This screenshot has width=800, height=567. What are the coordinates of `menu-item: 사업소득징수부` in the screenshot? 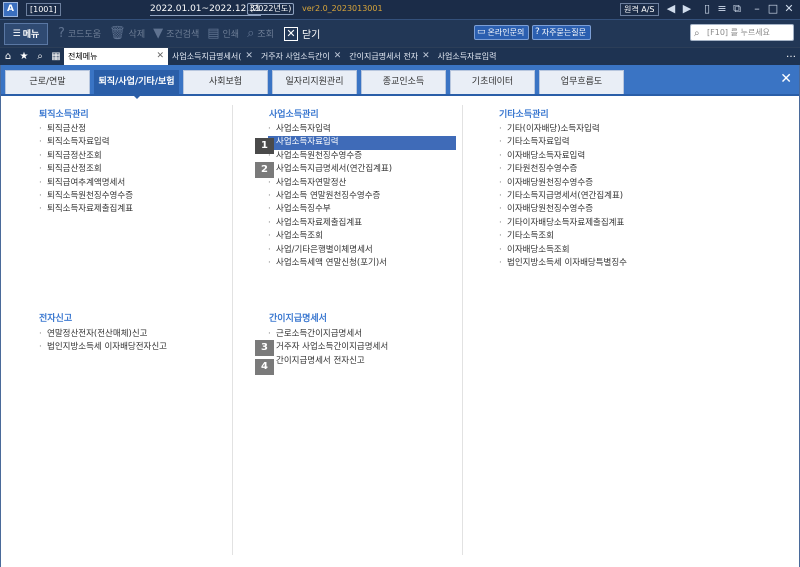 It's located at (362, 210).